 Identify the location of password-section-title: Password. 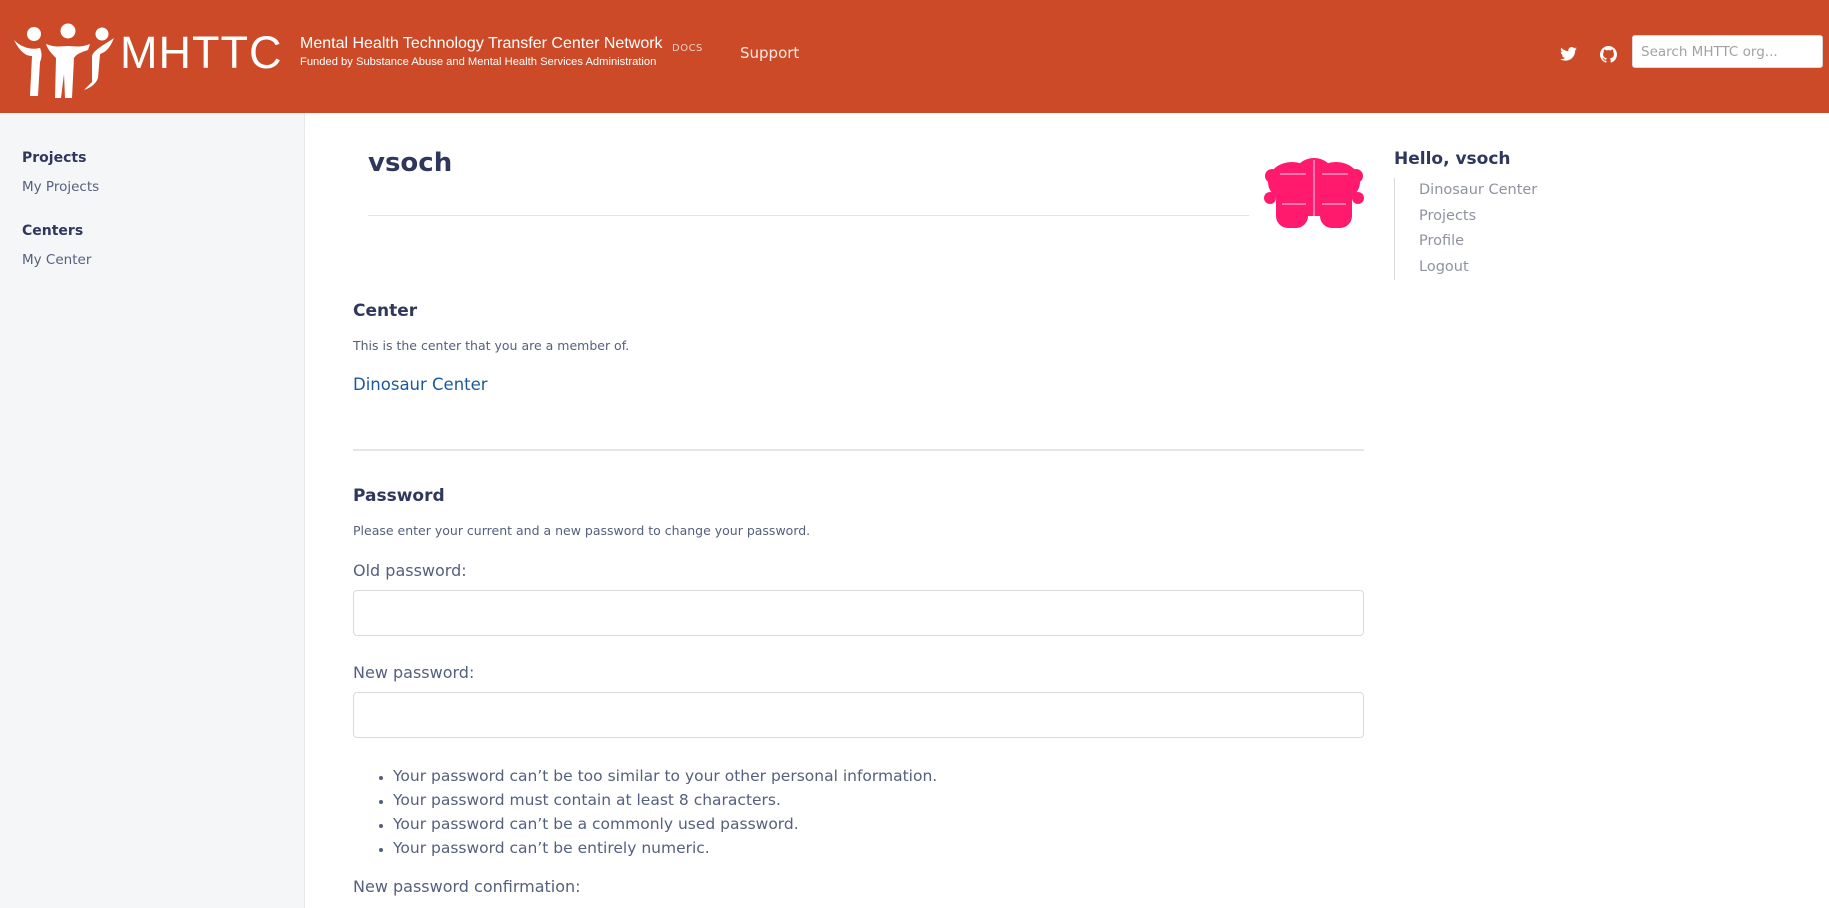
(399, 496).